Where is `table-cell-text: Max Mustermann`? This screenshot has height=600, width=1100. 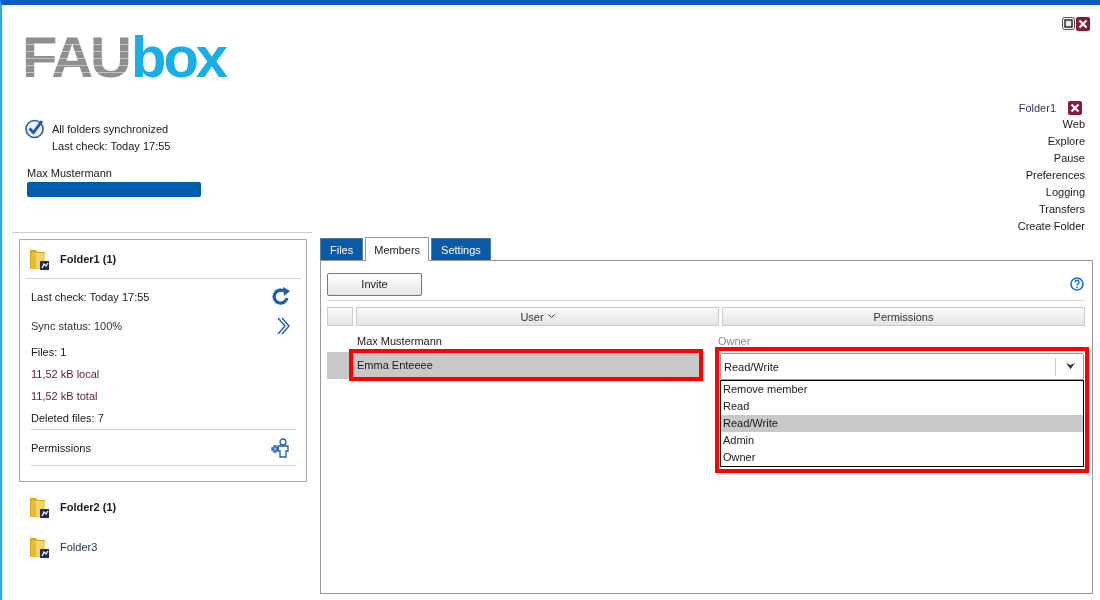
table-cell-text: Max Mustermann is located at coordinates (399, 341).